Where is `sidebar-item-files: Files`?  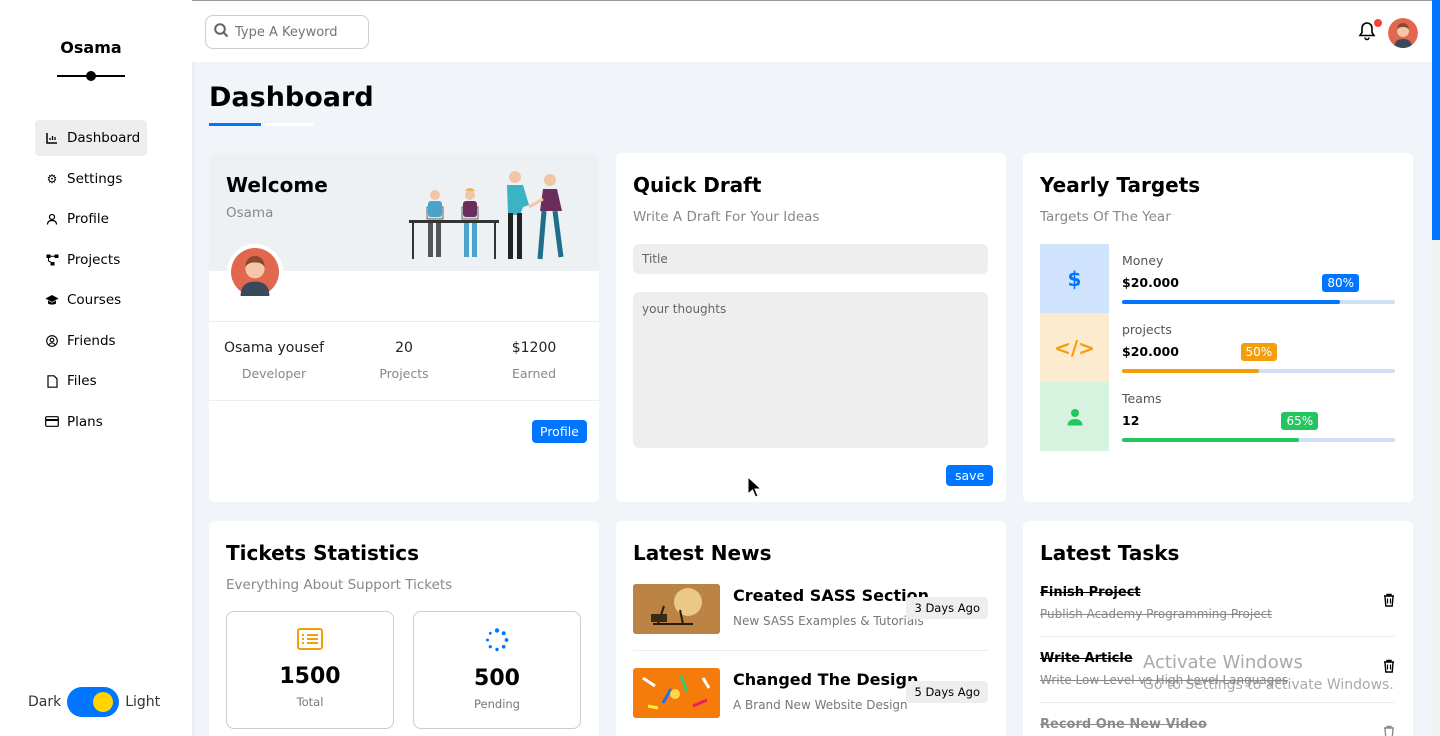 sidebar-item-files: Files is located at coordinates (91, 381).